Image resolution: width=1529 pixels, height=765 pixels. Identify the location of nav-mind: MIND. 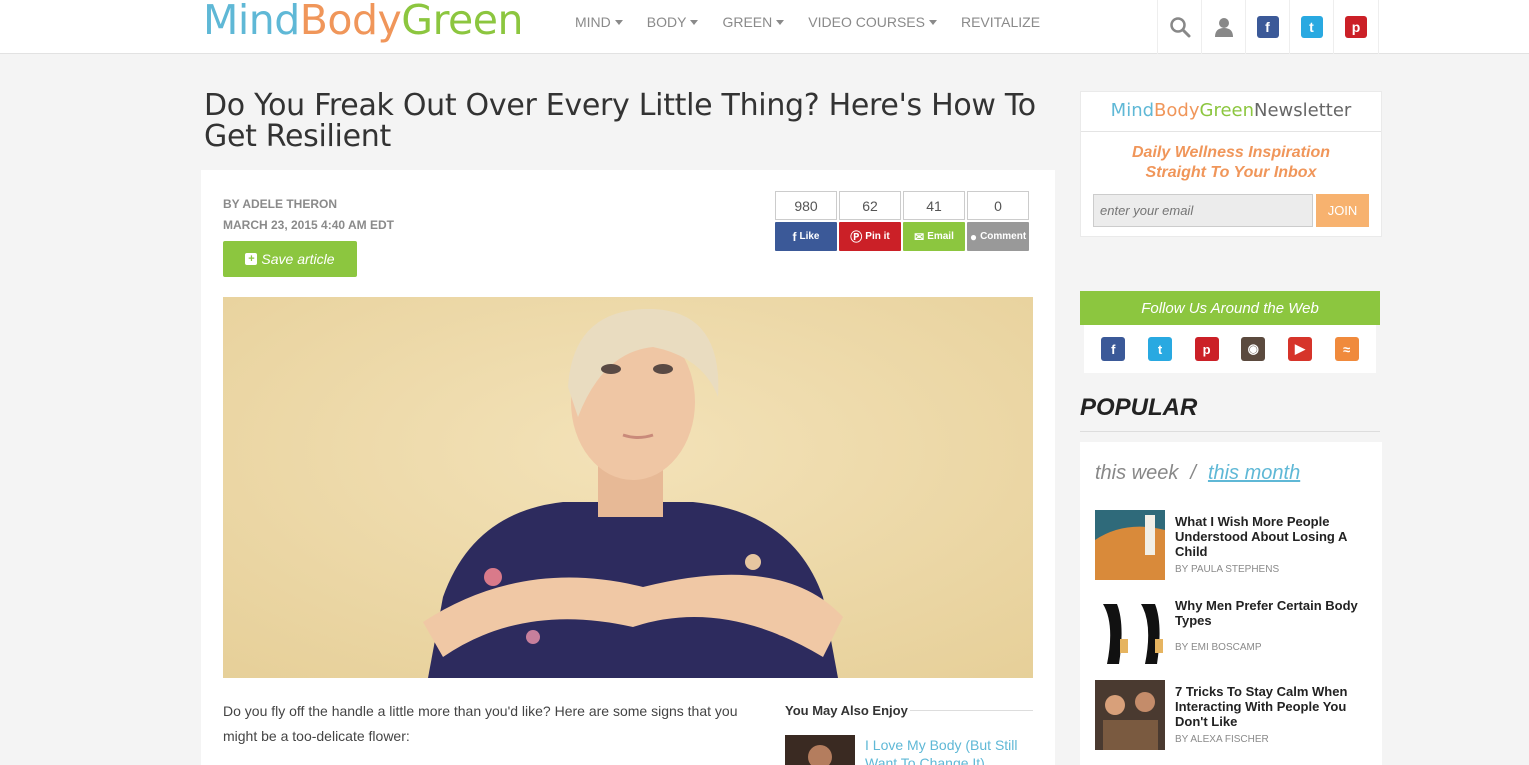
(599, 22).